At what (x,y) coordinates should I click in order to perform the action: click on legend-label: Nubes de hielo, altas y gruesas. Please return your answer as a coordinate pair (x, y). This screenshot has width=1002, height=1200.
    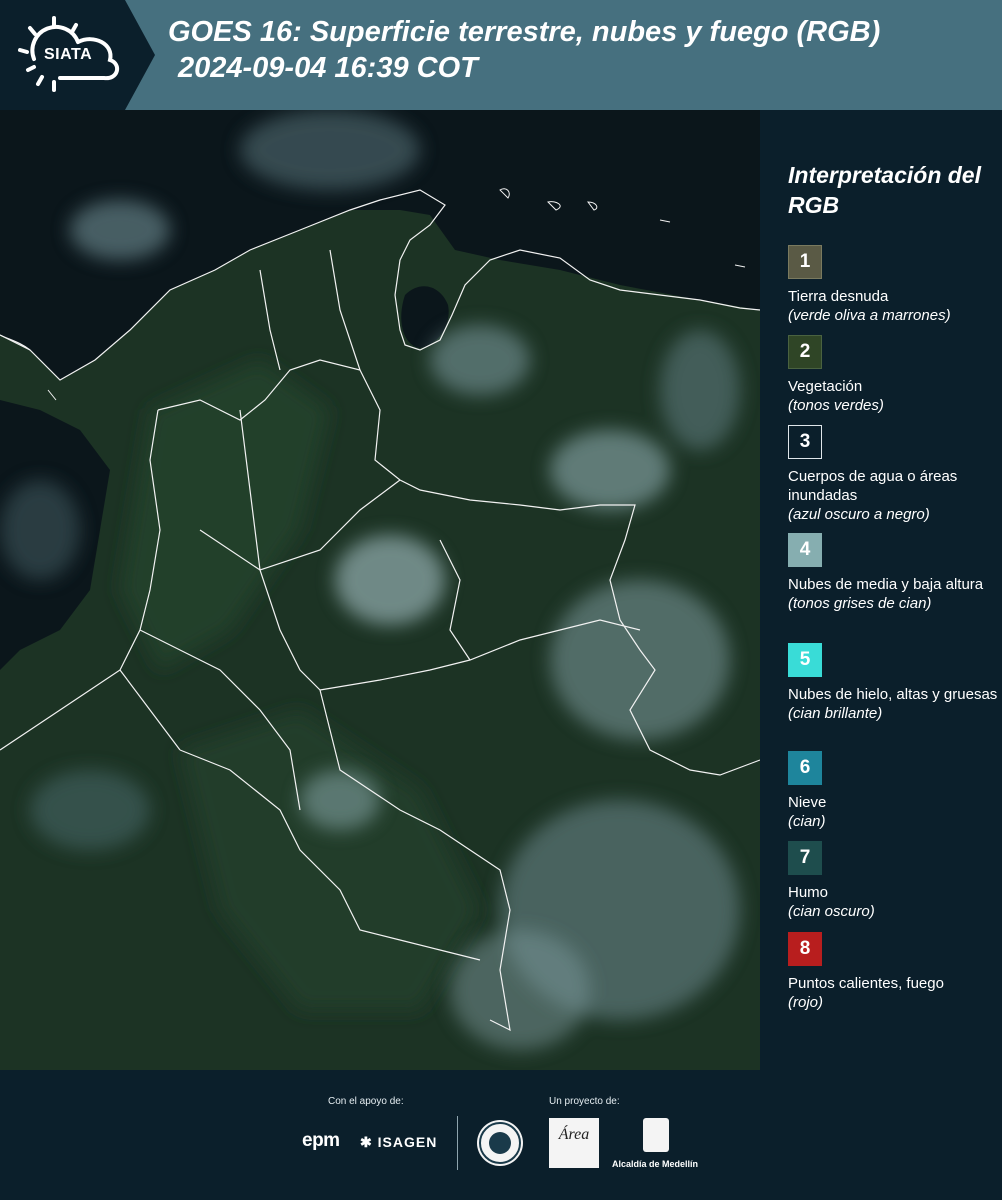
    Looking at the image, I should click on (893, 694).